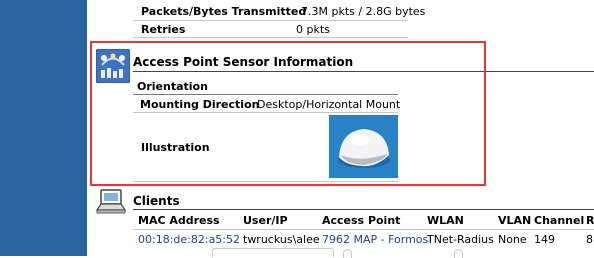  Describe the element at coordinates (589, 239) in the screenshot. I see `client-r: 8` at that location.